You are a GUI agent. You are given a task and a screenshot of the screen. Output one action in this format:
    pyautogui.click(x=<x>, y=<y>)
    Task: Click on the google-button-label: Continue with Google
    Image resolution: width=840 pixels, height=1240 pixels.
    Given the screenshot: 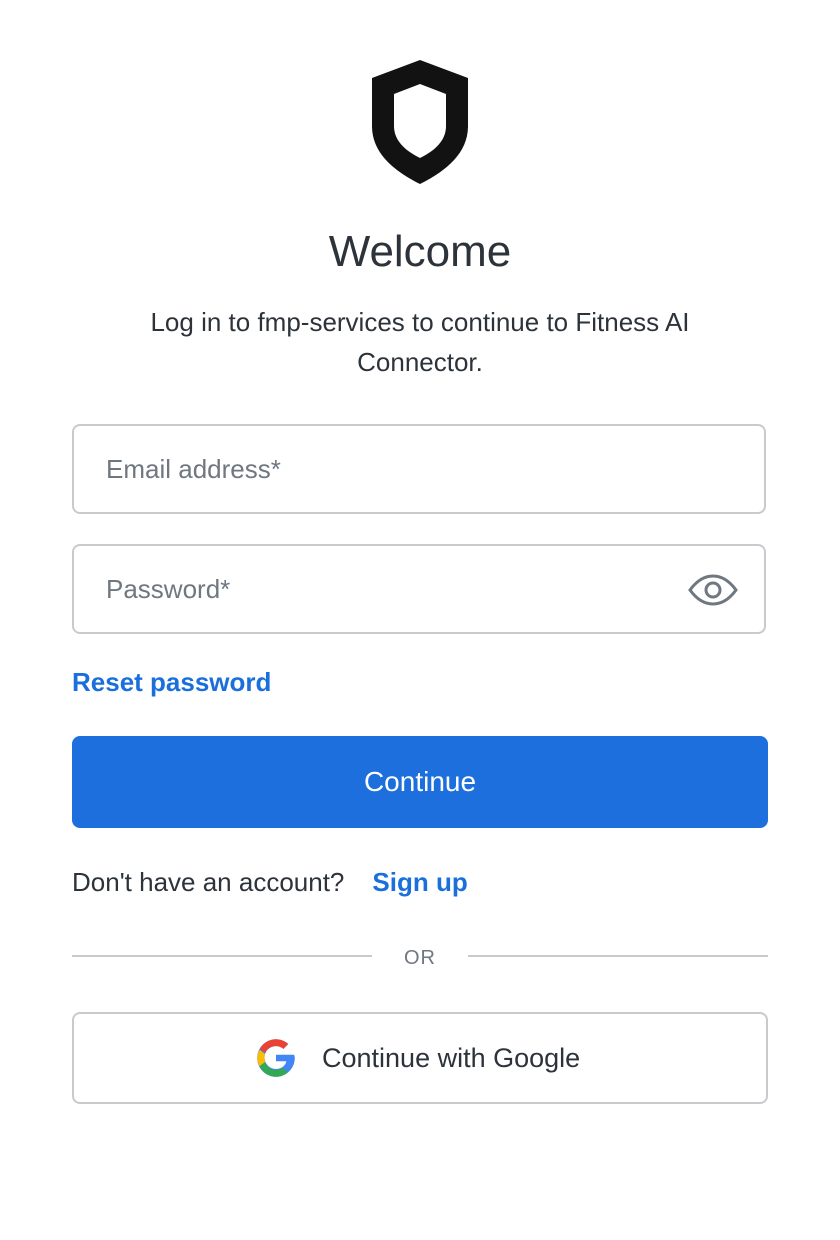 What is the action you would take?
    pyautogui.click(x=451, y=1058)
    